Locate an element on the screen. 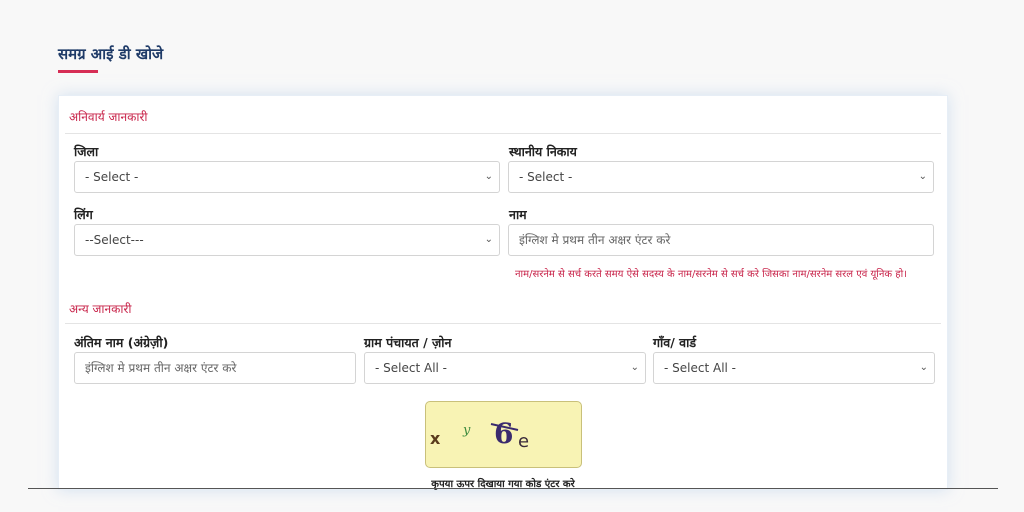 Image resolution: width=1024 pixels, height=512 pixels. local-body-select-value: - Select - is located at coordinates (546, 177).